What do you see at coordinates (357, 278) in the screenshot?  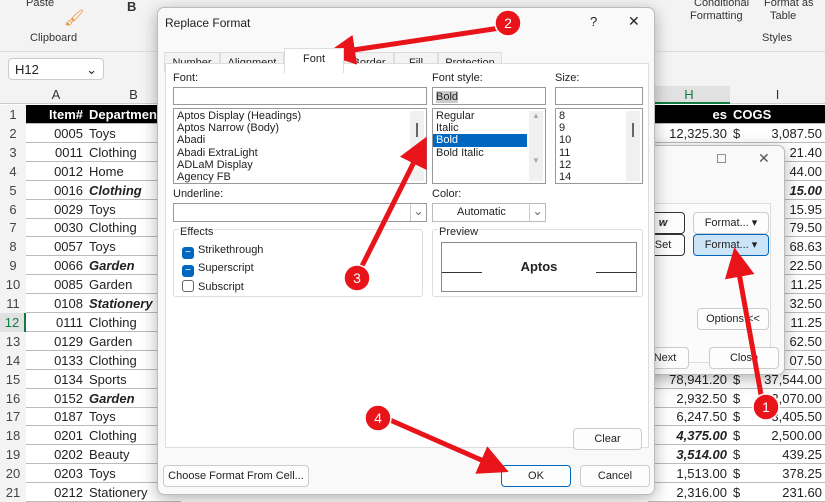 I see `annotation-number: 3` at bounding box center [357, 278].